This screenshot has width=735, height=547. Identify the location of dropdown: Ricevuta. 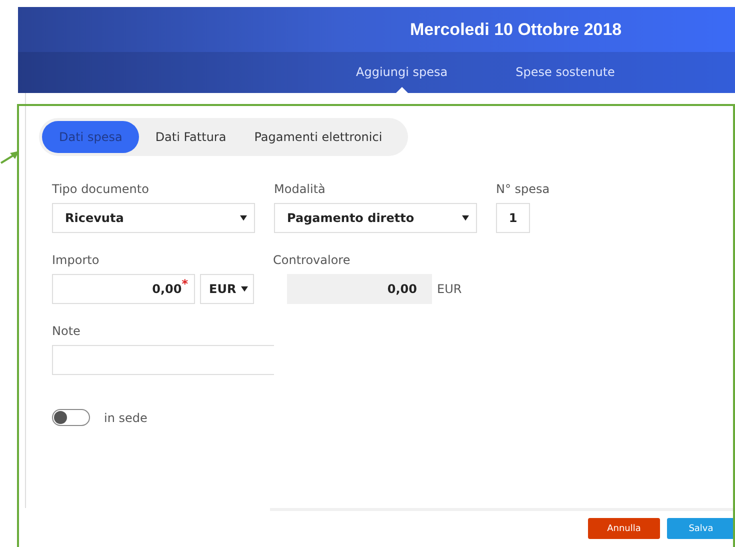
(153, 218).